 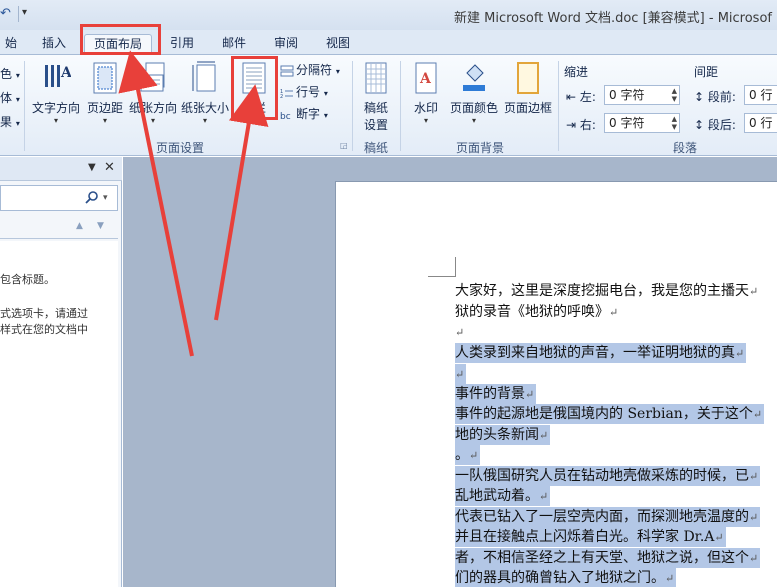 What do you see at coordinates (566, 577) in the screenshot?
I see `document-line: 们的器具的确曾钻入了地狱之门。↵` at bounding box center [566, 577].